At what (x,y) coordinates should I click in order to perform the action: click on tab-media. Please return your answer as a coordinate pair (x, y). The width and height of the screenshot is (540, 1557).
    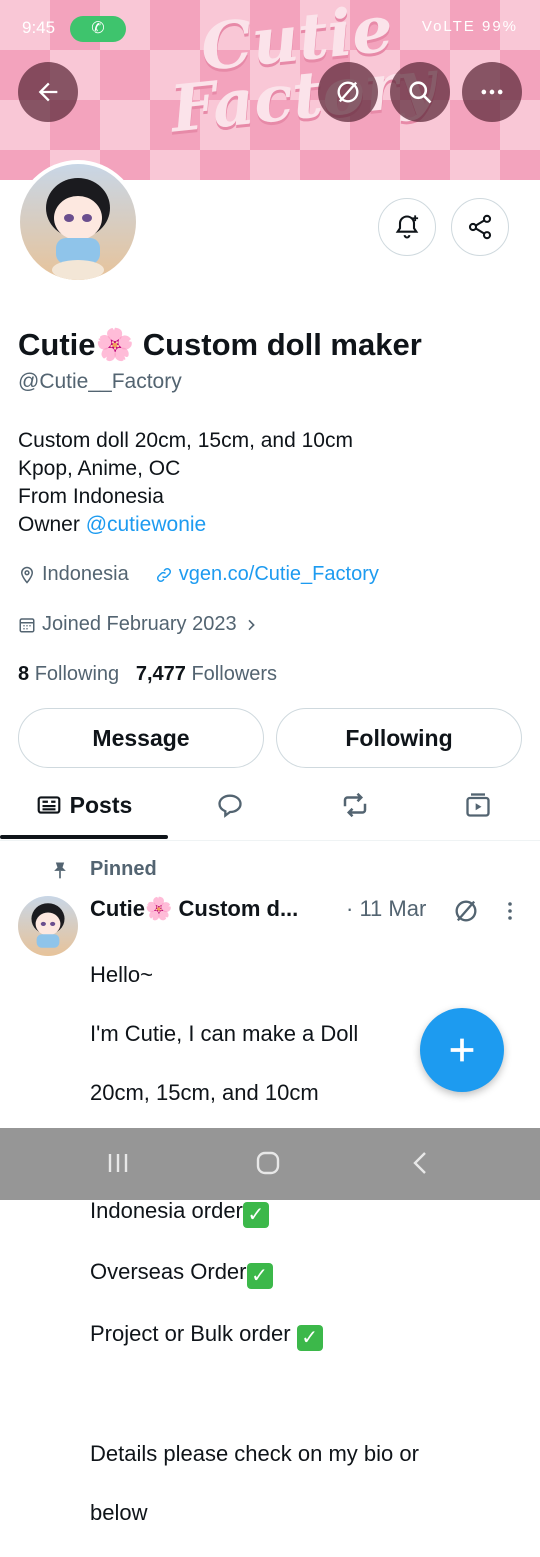
    Looking at the image, I should click on (478, 805).